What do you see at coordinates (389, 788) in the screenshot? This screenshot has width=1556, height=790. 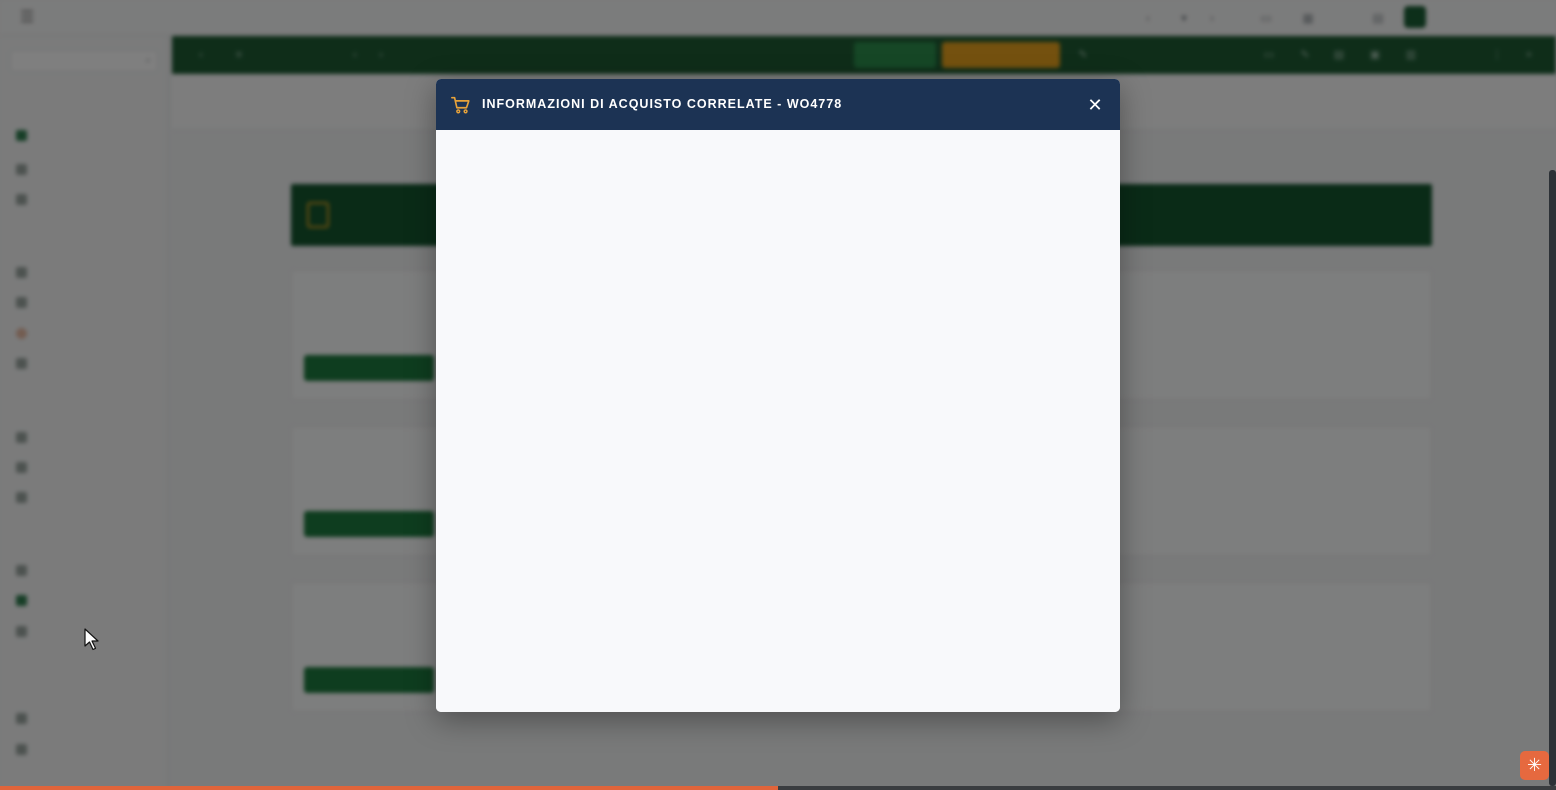 I see `progress-bar-fill` at bounding box center [389, 788].